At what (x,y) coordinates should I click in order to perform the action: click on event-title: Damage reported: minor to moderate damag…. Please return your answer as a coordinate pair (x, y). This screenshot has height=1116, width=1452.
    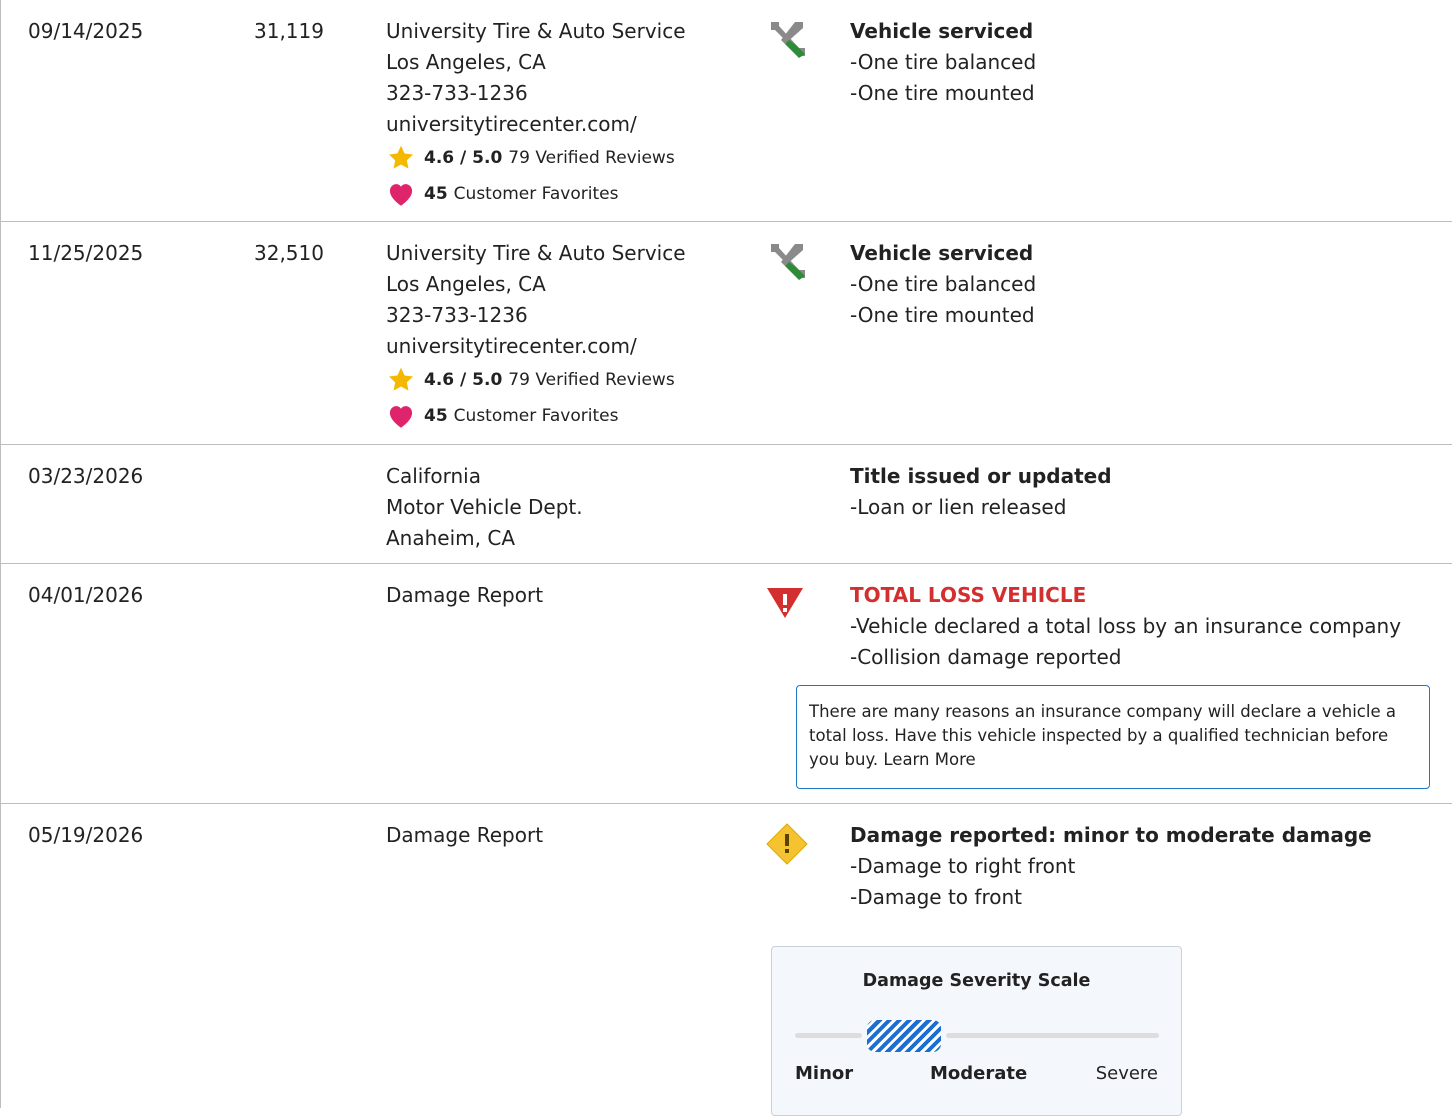
    Looking at the image, I should click on (1111, 835).